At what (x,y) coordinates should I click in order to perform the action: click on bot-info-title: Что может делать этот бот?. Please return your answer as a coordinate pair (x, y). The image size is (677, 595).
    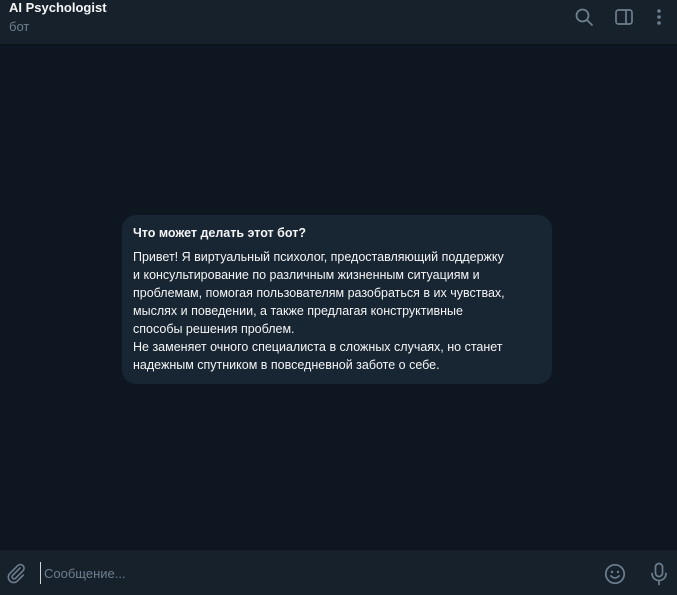
    Looking at the image, I should click on (219, 233).